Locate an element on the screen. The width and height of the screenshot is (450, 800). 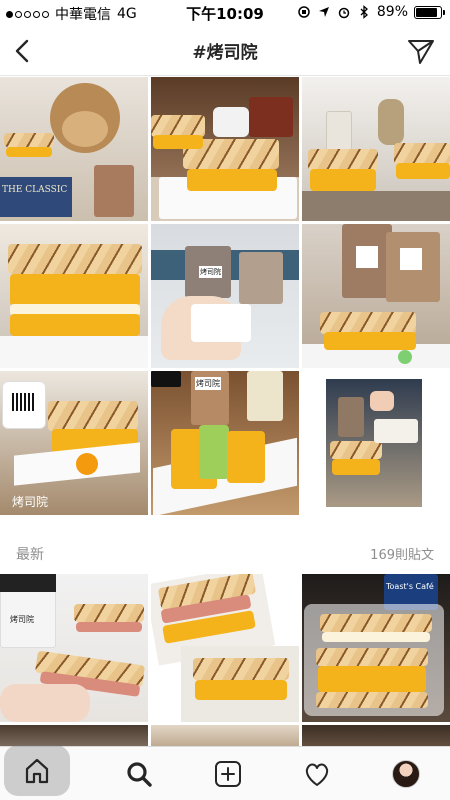
tab-profile is located at coordinates (405, 773).